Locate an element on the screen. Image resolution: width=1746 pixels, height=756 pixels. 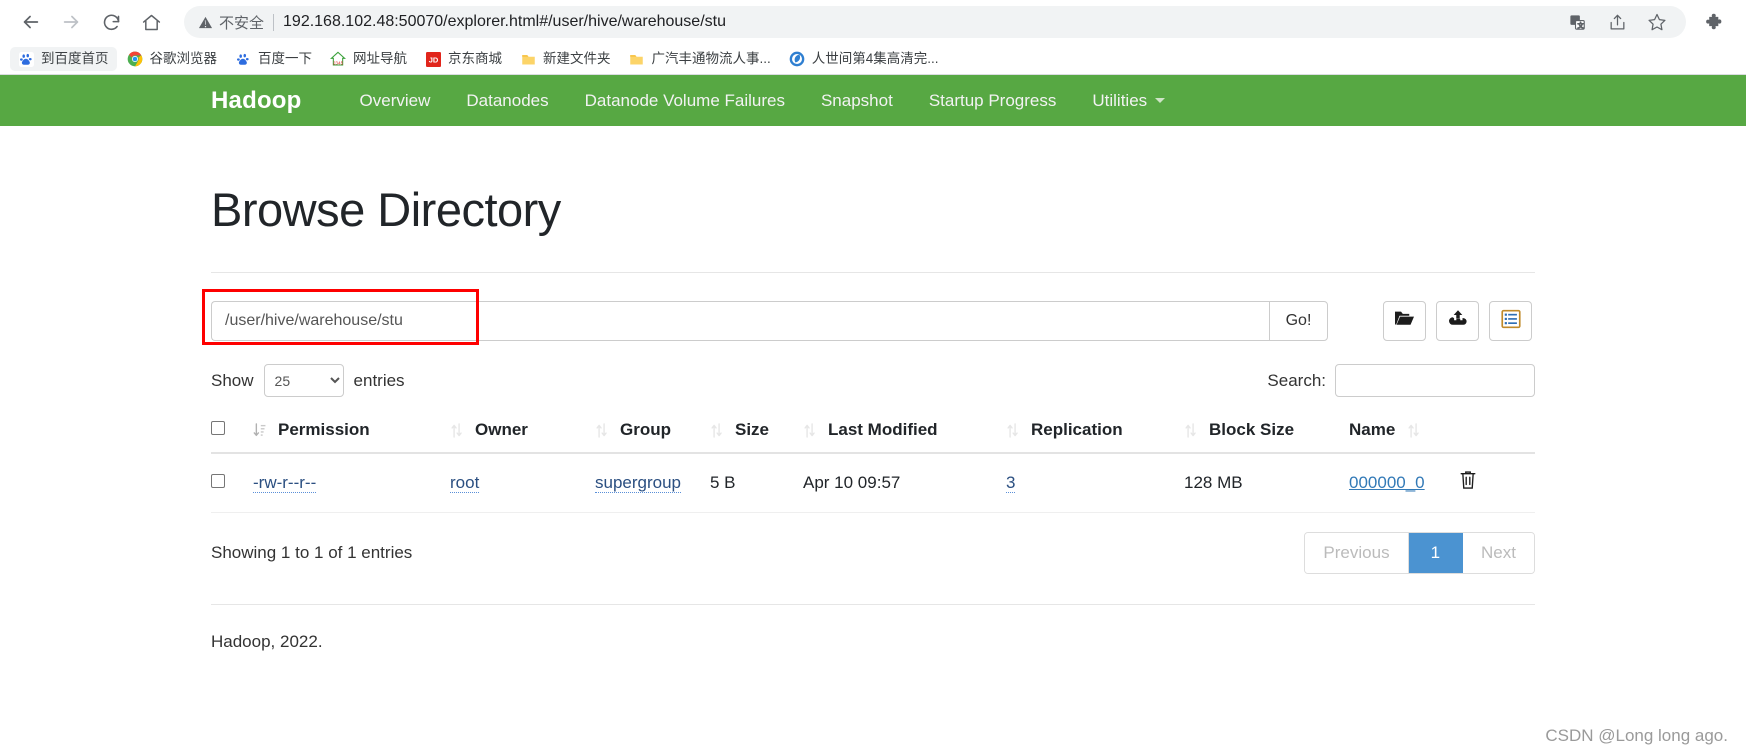
bookmark-item: 2345 网址导航 is located at coordinates (368, 59).